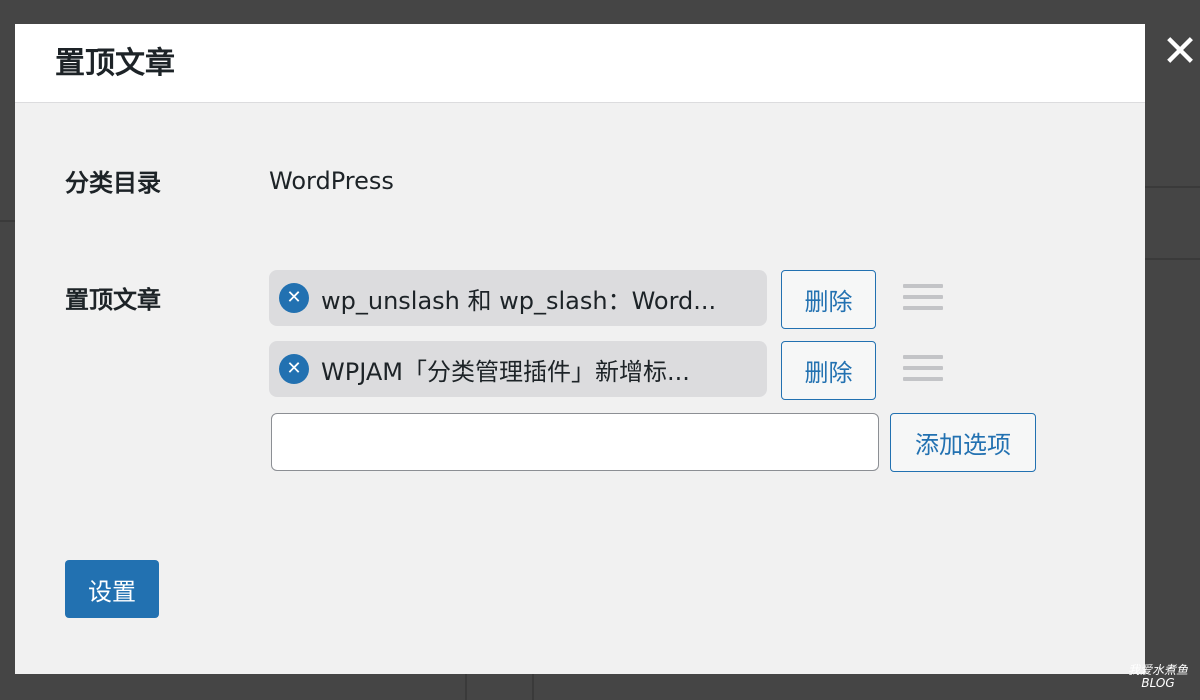 This screenshot has width=1200, height=700. What do you see at coordinates (580, 63) in the screenshot?
I see `dialog-header: 置顶文章` at bounding box center [580, 63].